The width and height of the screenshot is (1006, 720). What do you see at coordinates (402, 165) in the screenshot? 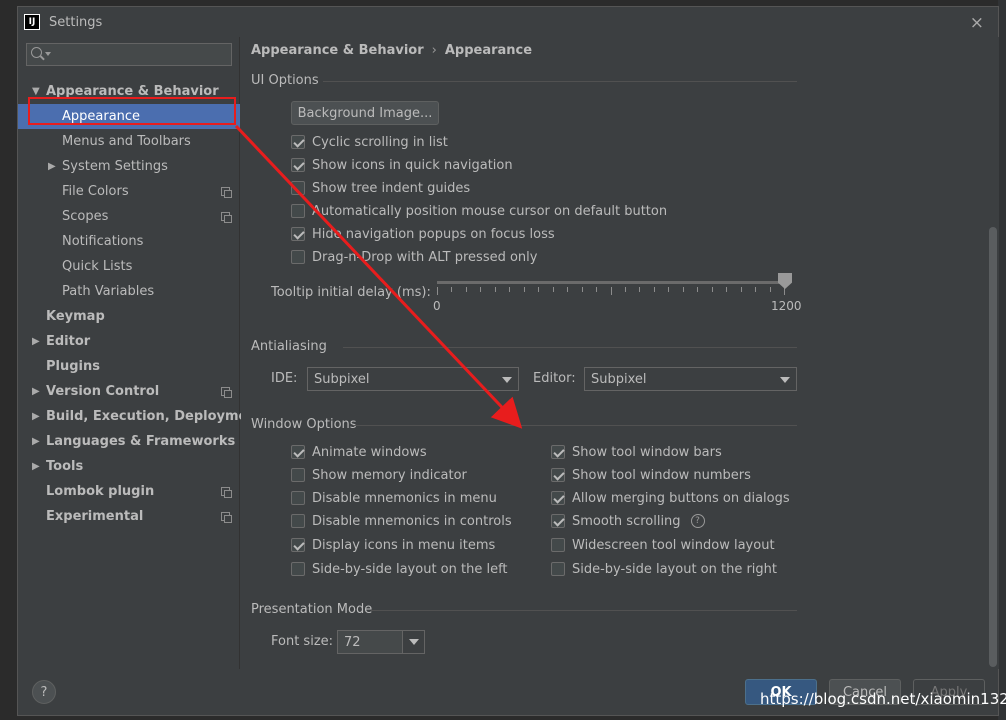
I see `checkbox-option: Show icons in quick navigation` at bounding box center [402, 165].